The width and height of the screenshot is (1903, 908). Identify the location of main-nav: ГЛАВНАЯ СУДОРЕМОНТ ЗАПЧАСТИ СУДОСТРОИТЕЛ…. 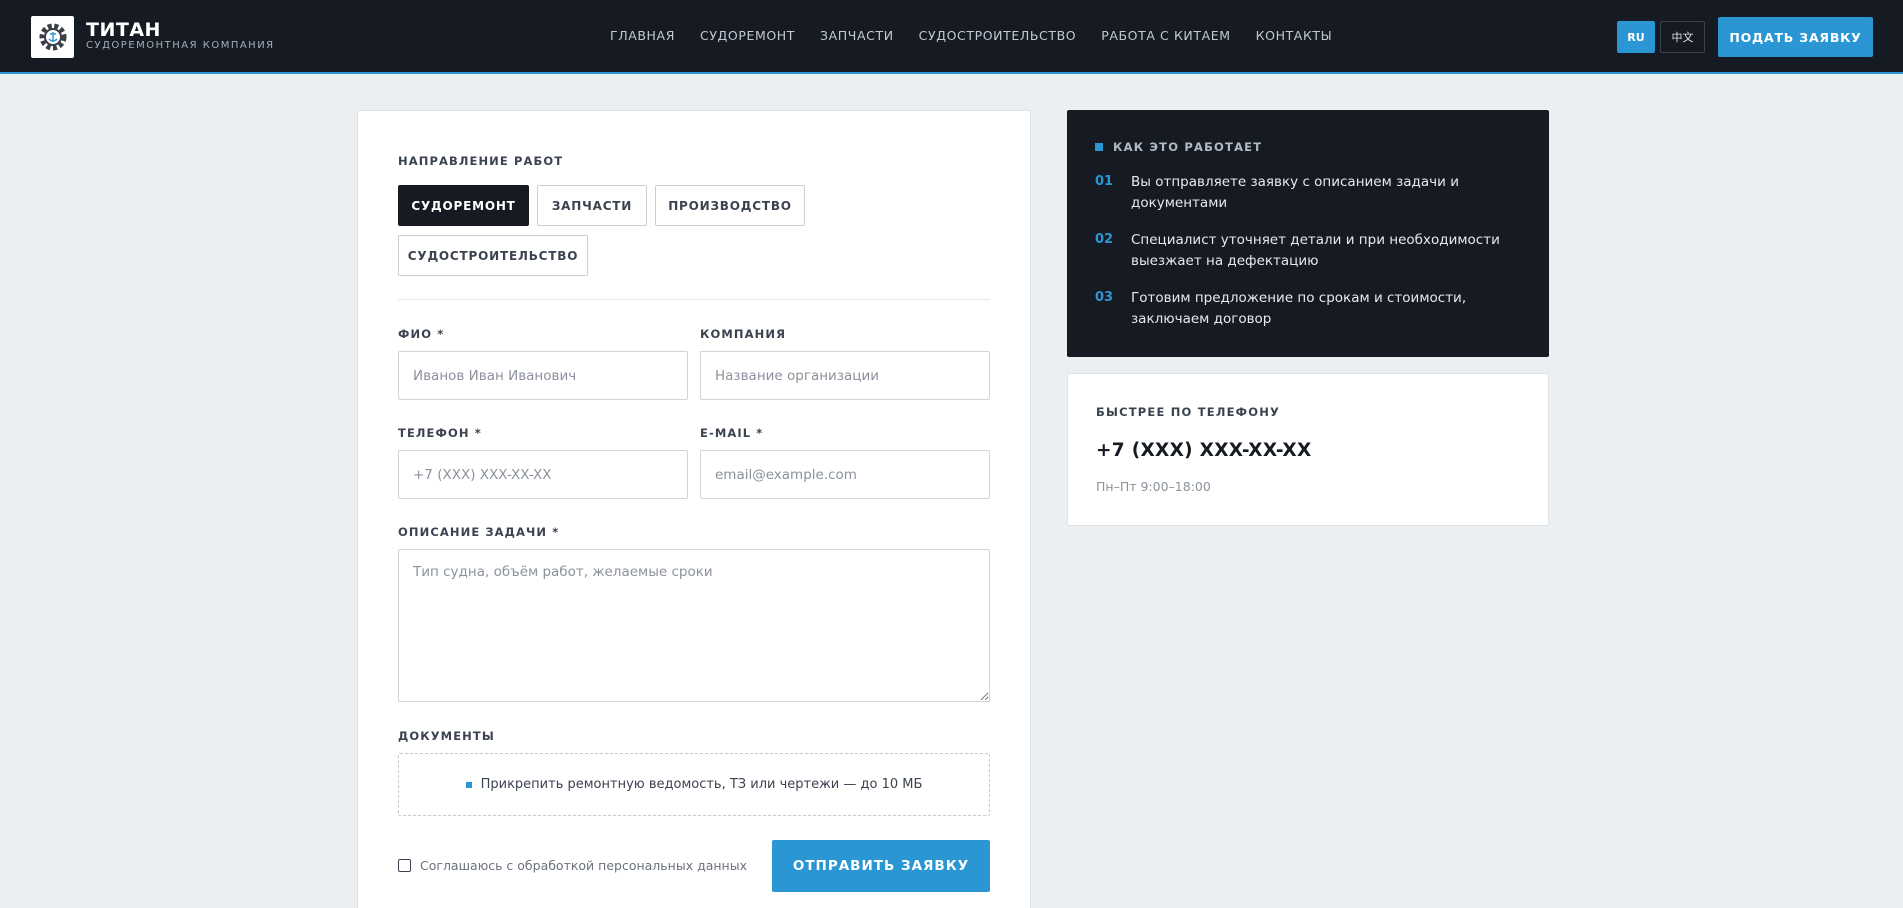
(971, 35).